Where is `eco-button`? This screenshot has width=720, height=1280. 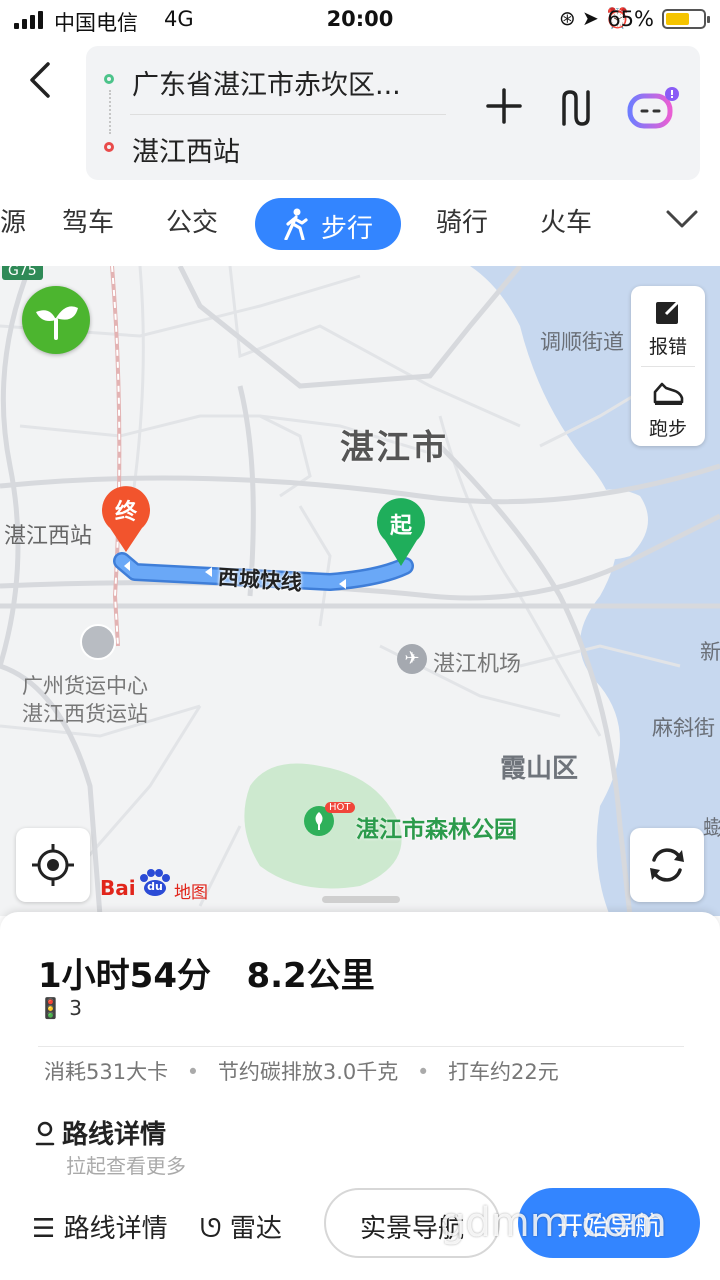 eco-button is located at coordinates (56, 320).